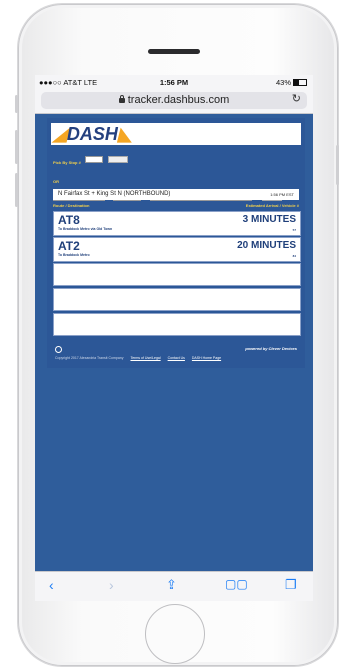  Describe the element at coordinates (58, 349) in the screenshot. I see `help-icon` at that location.